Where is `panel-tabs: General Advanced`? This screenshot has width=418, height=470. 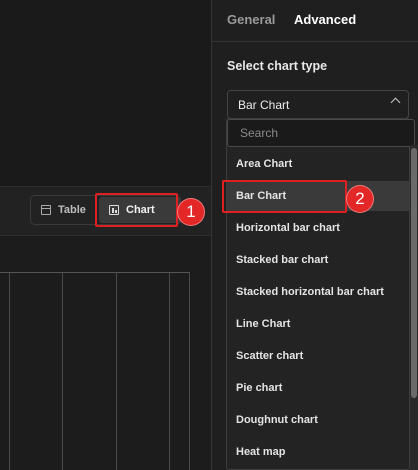 panel-tabs: General Advanced is located at coordinates (315, 21).